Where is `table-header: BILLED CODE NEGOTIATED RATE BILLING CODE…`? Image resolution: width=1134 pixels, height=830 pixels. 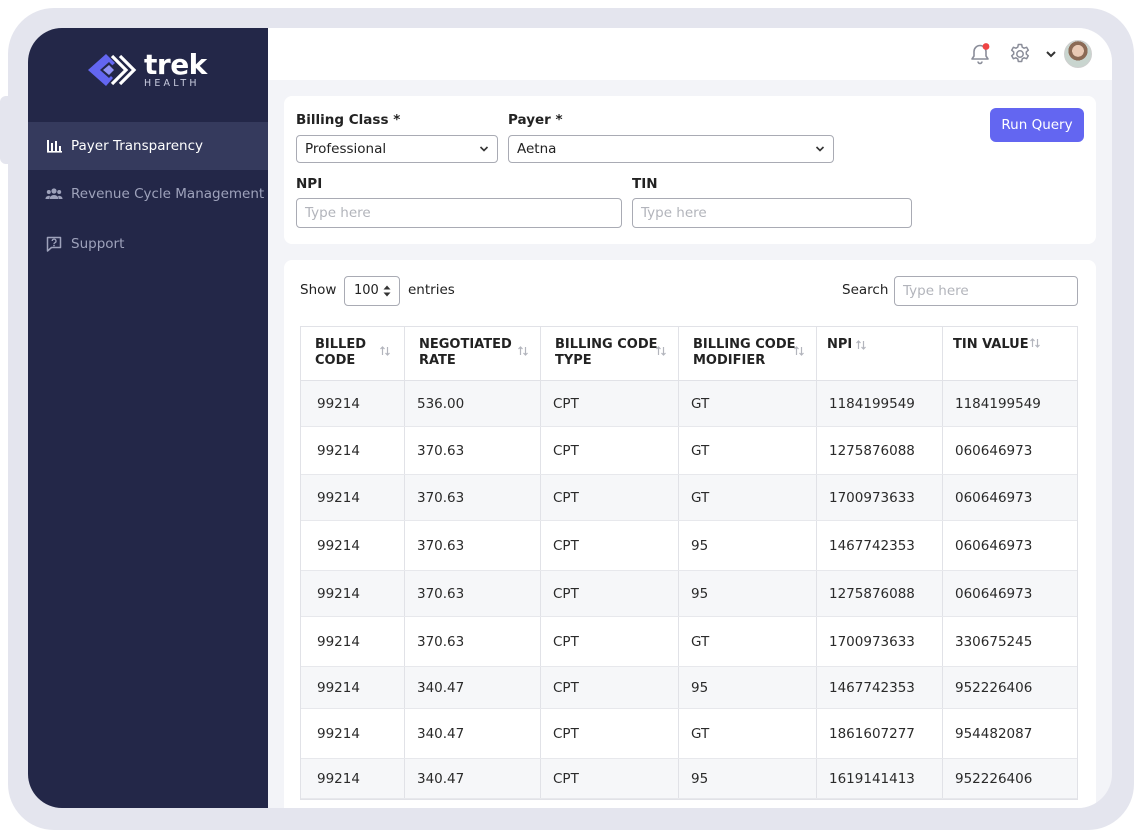 table-header: BILLED CODE NEGOTIATED RATE BILLING CODE… is located at coordinates (689, 354).